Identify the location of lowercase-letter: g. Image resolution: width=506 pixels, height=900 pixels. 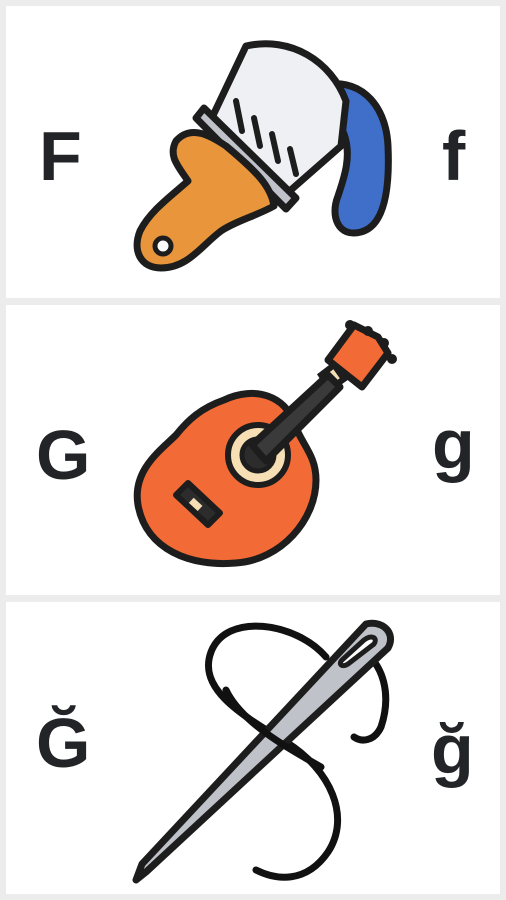
(453, 444).